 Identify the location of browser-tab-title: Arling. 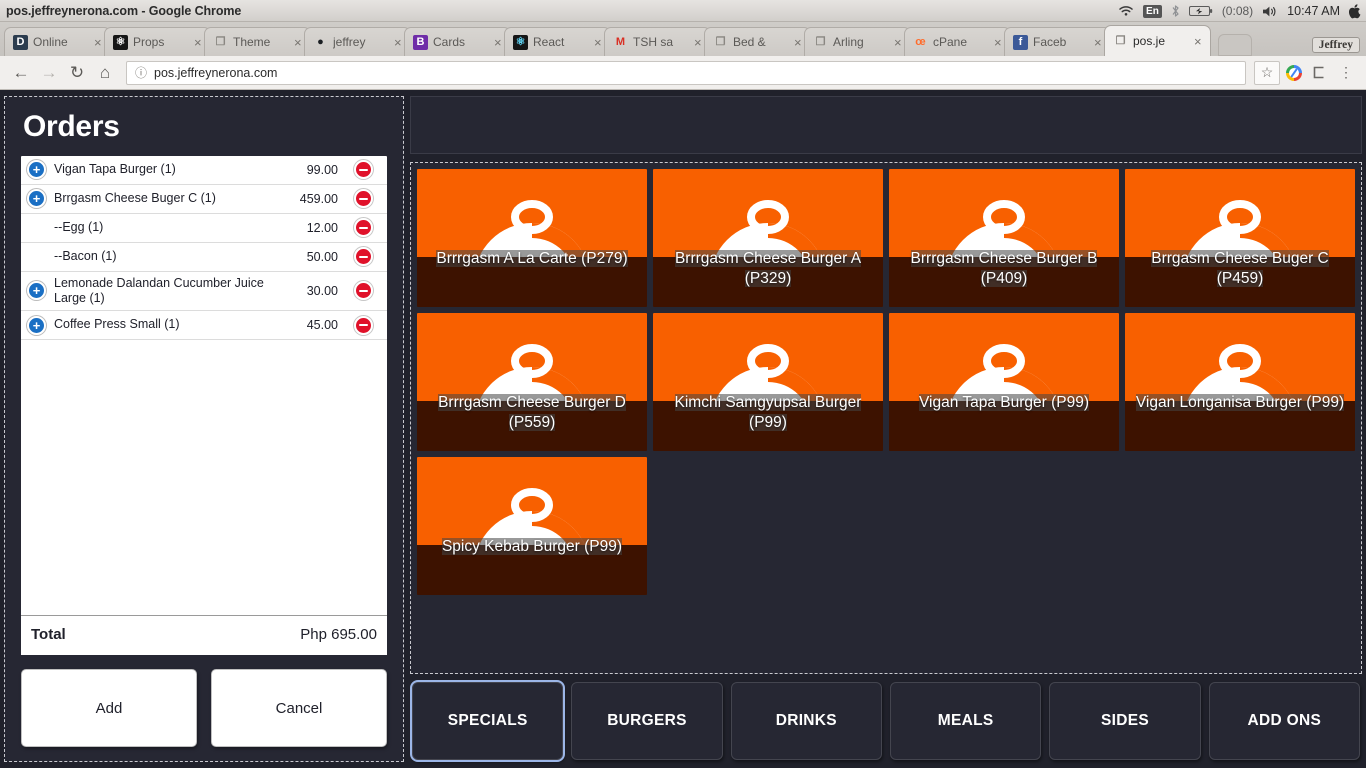
(848, 42).